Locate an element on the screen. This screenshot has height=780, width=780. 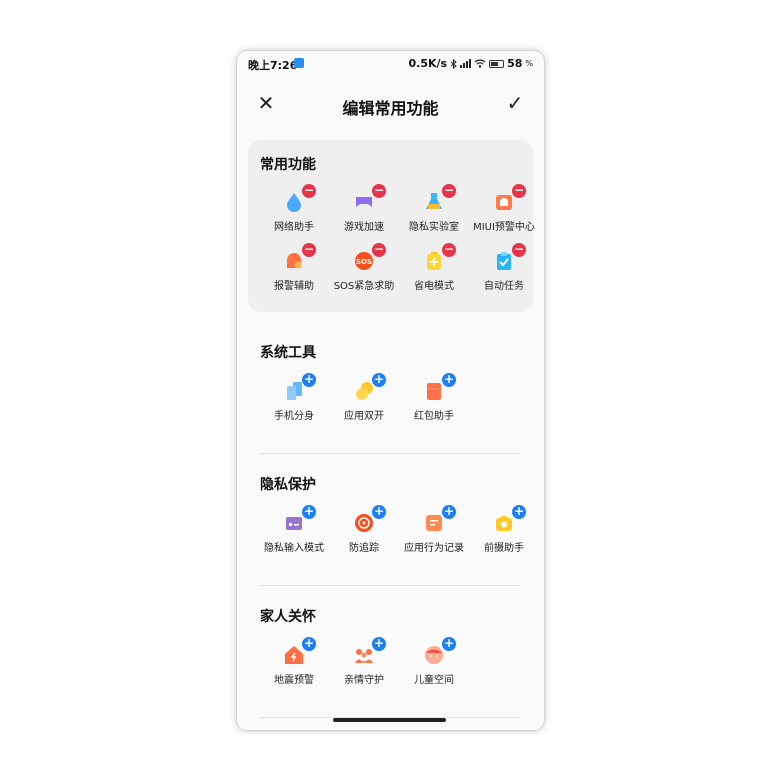
water-drop-icon is located at coordinates (294, 202).